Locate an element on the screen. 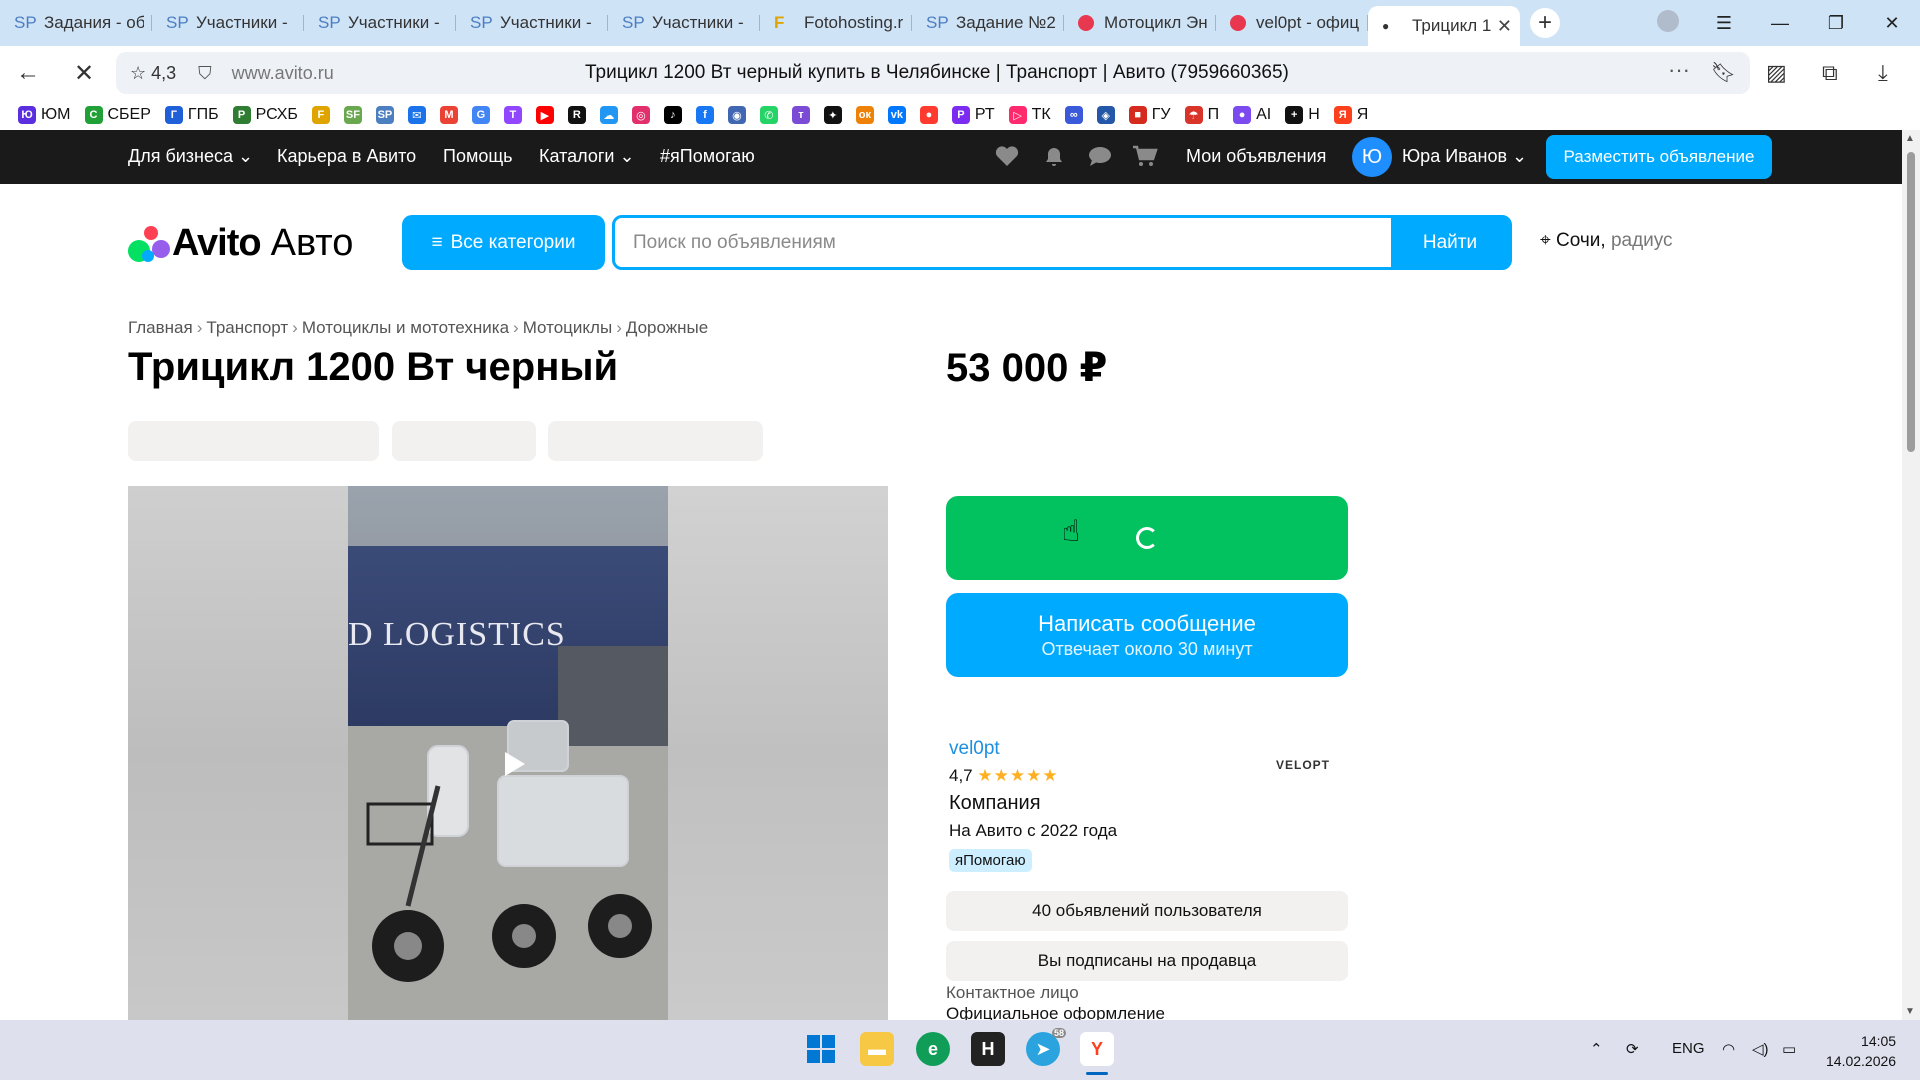 Image resolution: width=1920 pixels, height=1080 pixels. bookmark-item: T is located at coordinates (512, 115).